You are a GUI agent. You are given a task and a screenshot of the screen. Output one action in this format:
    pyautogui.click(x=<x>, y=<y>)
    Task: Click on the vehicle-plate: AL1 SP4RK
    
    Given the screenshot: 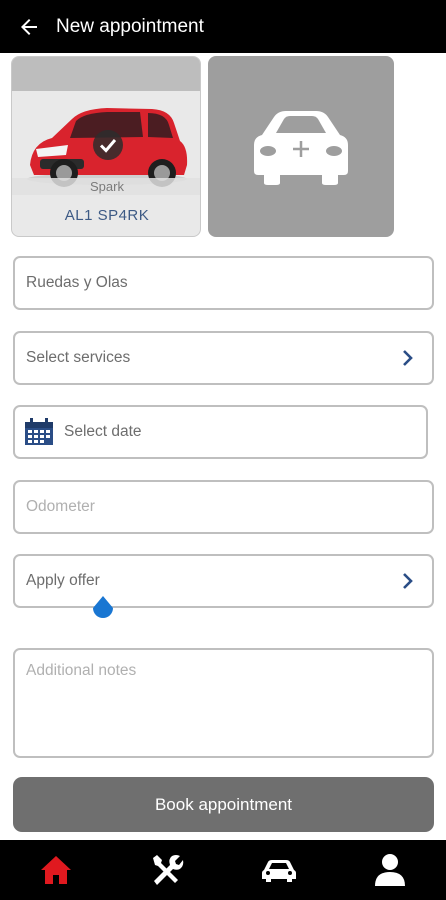 What is the action you would take?
    pyautogui.click(x=107, y=215)
    